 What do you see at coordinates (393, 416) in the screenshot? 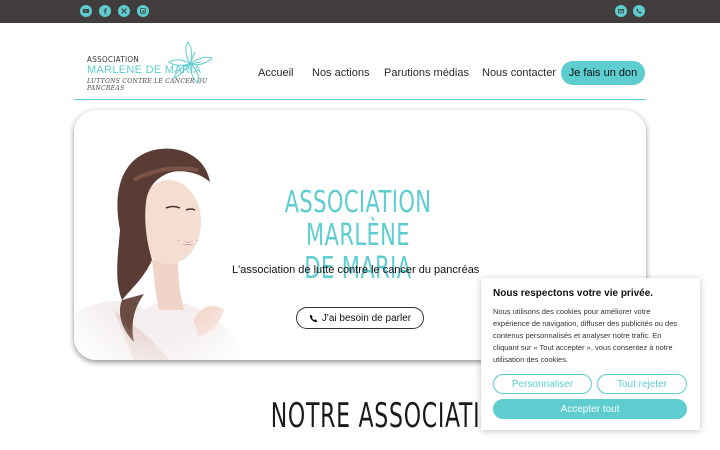
I see `section-title: NOTRE ASSOCIATION` at bounding box center [393, 416].